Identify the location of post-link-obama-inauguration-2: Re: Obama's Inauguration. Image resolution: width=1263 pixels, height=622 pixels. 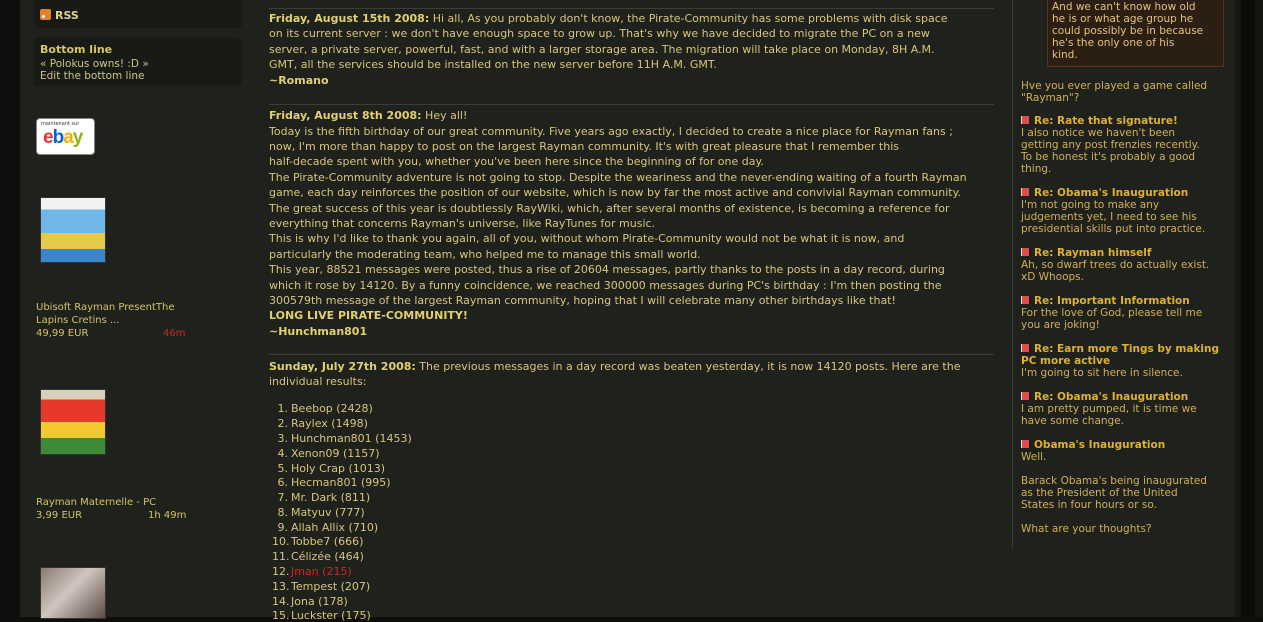
(1104, 397).